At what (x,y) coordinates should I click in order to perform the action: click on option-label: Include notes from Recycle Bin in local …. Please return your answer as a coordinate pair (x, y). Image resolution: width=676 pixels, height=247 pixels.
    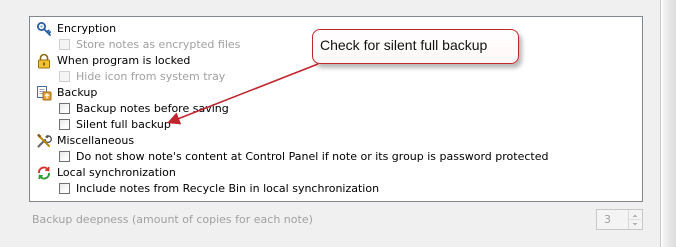
    Looking at the image, I should click on (228, 188).